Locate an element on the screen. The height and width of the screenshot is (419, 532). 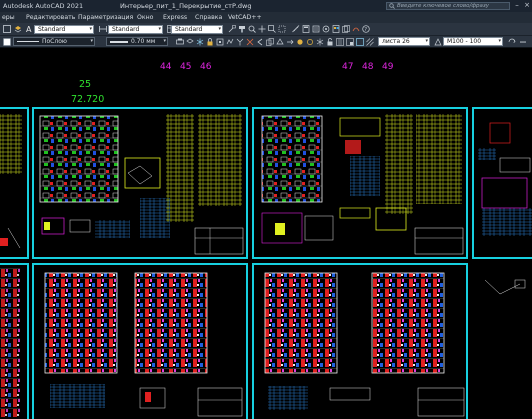
close-button: × is located at coordinates (527, 5).